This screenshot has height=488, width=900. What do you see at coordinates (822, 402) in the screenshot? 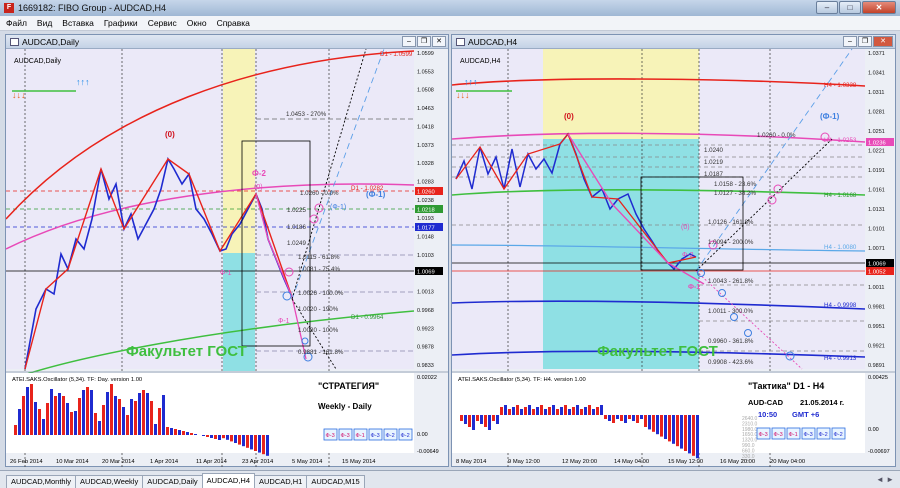
I see `date-label: 21.05.2014 г.` at bounding box center [822, 402].